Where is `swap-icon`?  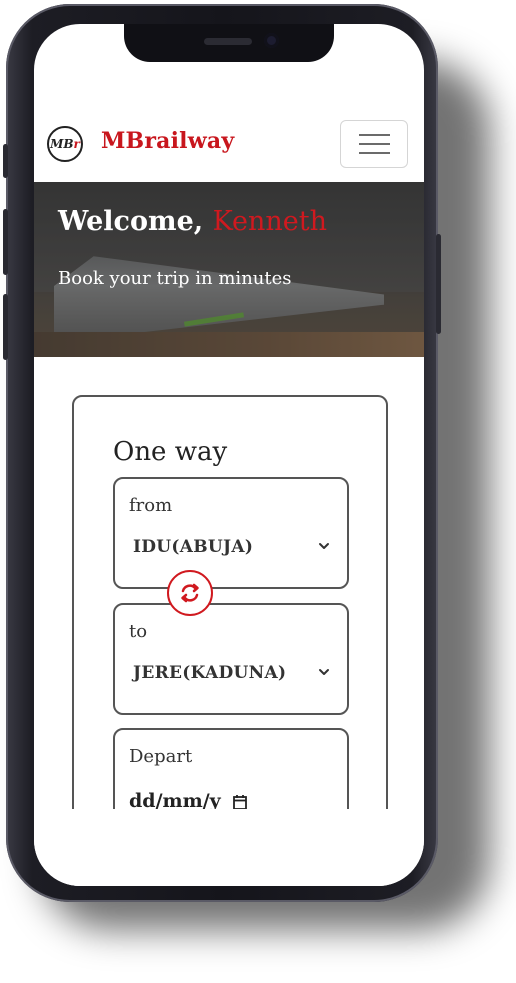 swap-icon is located at coordinates (190, 593).